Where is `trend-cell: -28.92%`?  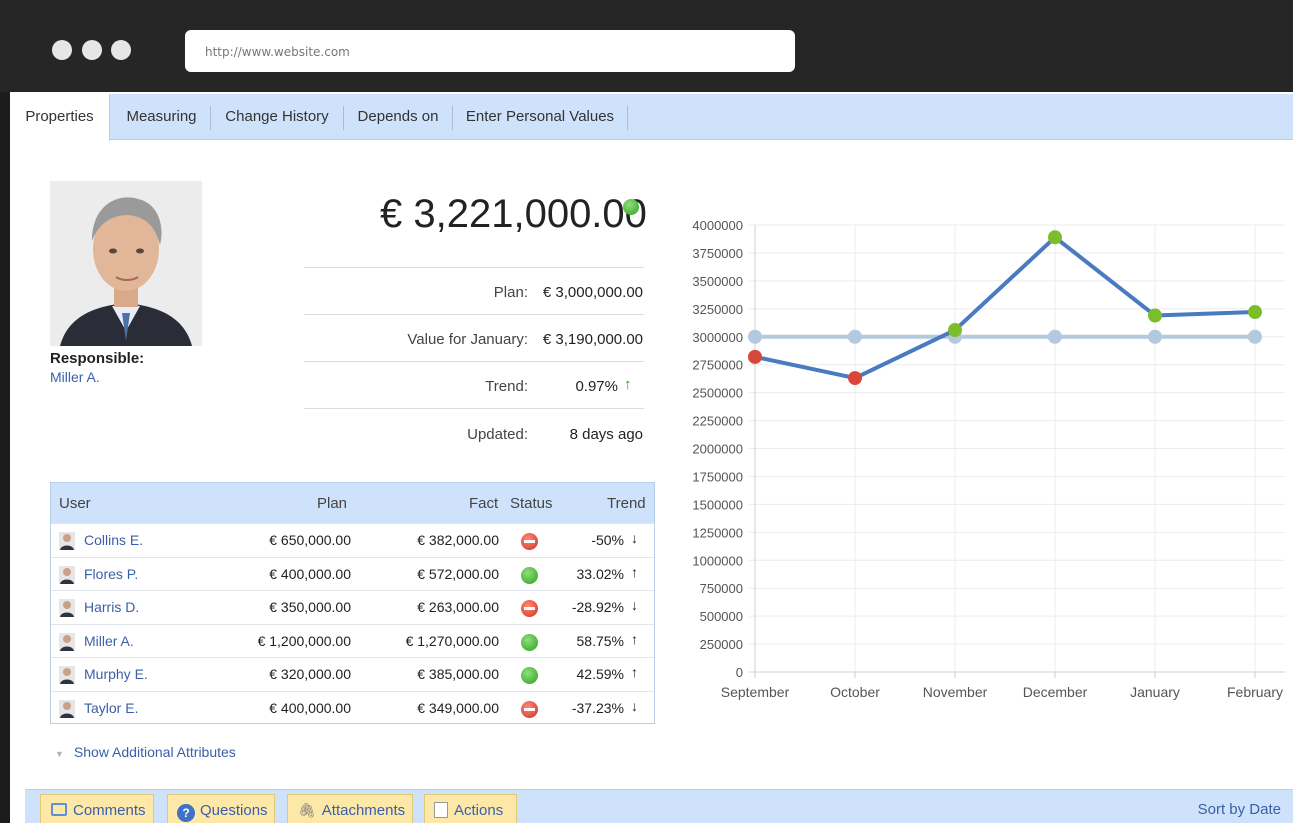
trend-cell: -28.92% is located at coordinates (597, 607).